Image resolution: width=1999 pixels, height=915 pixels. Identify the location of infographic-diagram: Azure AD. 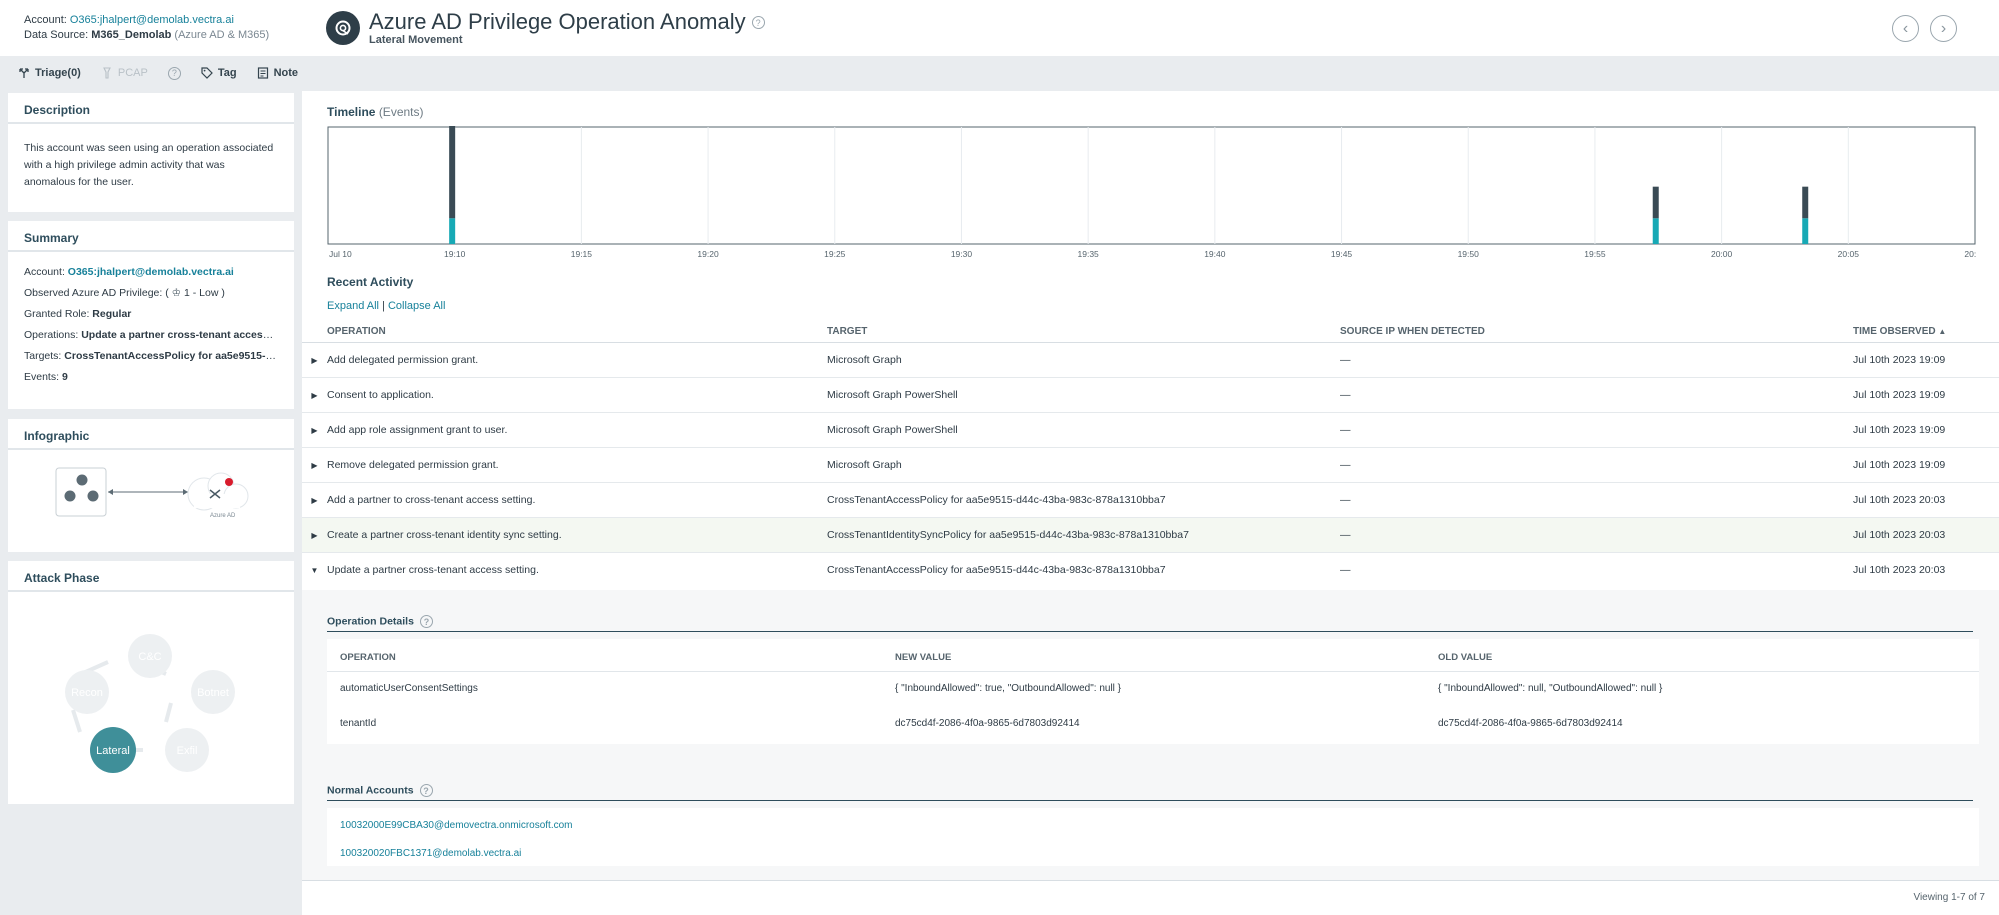
(152, 493).